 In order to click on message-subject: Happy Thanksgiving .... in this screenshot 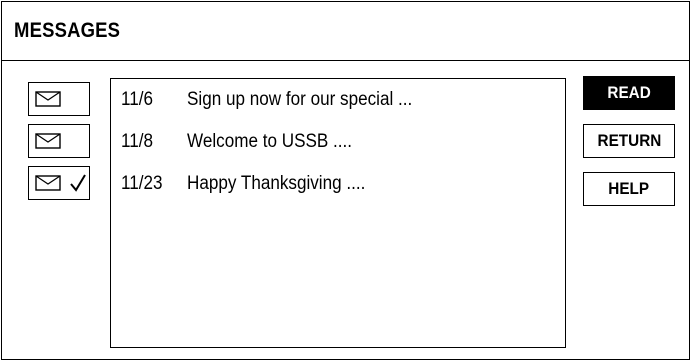, I will do `click(276, 183)`.